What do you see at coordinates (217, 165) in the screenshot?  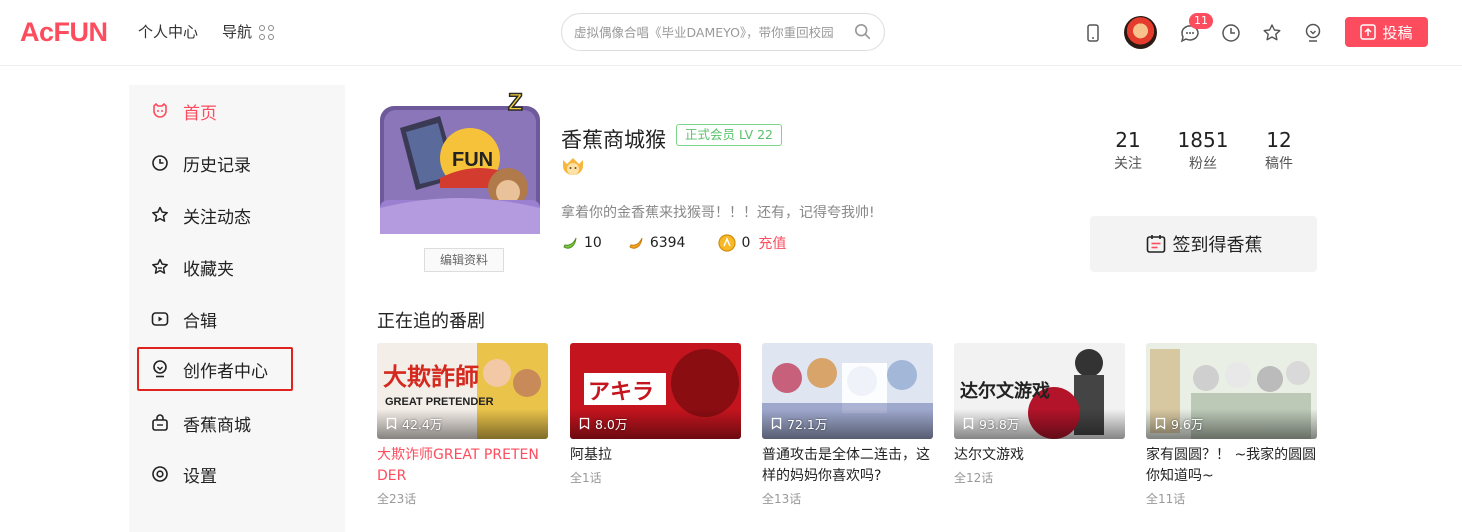 I see `sidebar-item-label: 历史记录` at bounding box center [217, 165].